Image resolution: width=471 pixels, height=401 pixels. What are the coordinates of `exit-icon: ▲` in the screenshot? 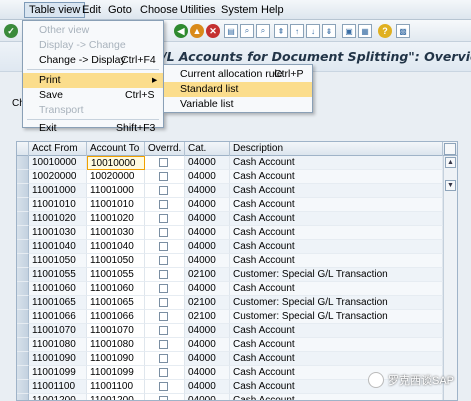 It's located at (197, 31).